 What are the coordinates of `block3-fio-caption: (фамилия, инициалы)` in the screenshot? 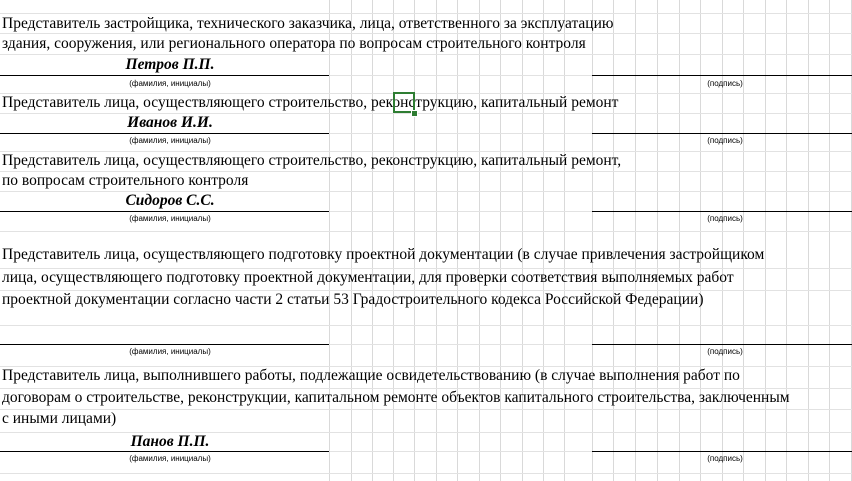 It's located at (170, 218).